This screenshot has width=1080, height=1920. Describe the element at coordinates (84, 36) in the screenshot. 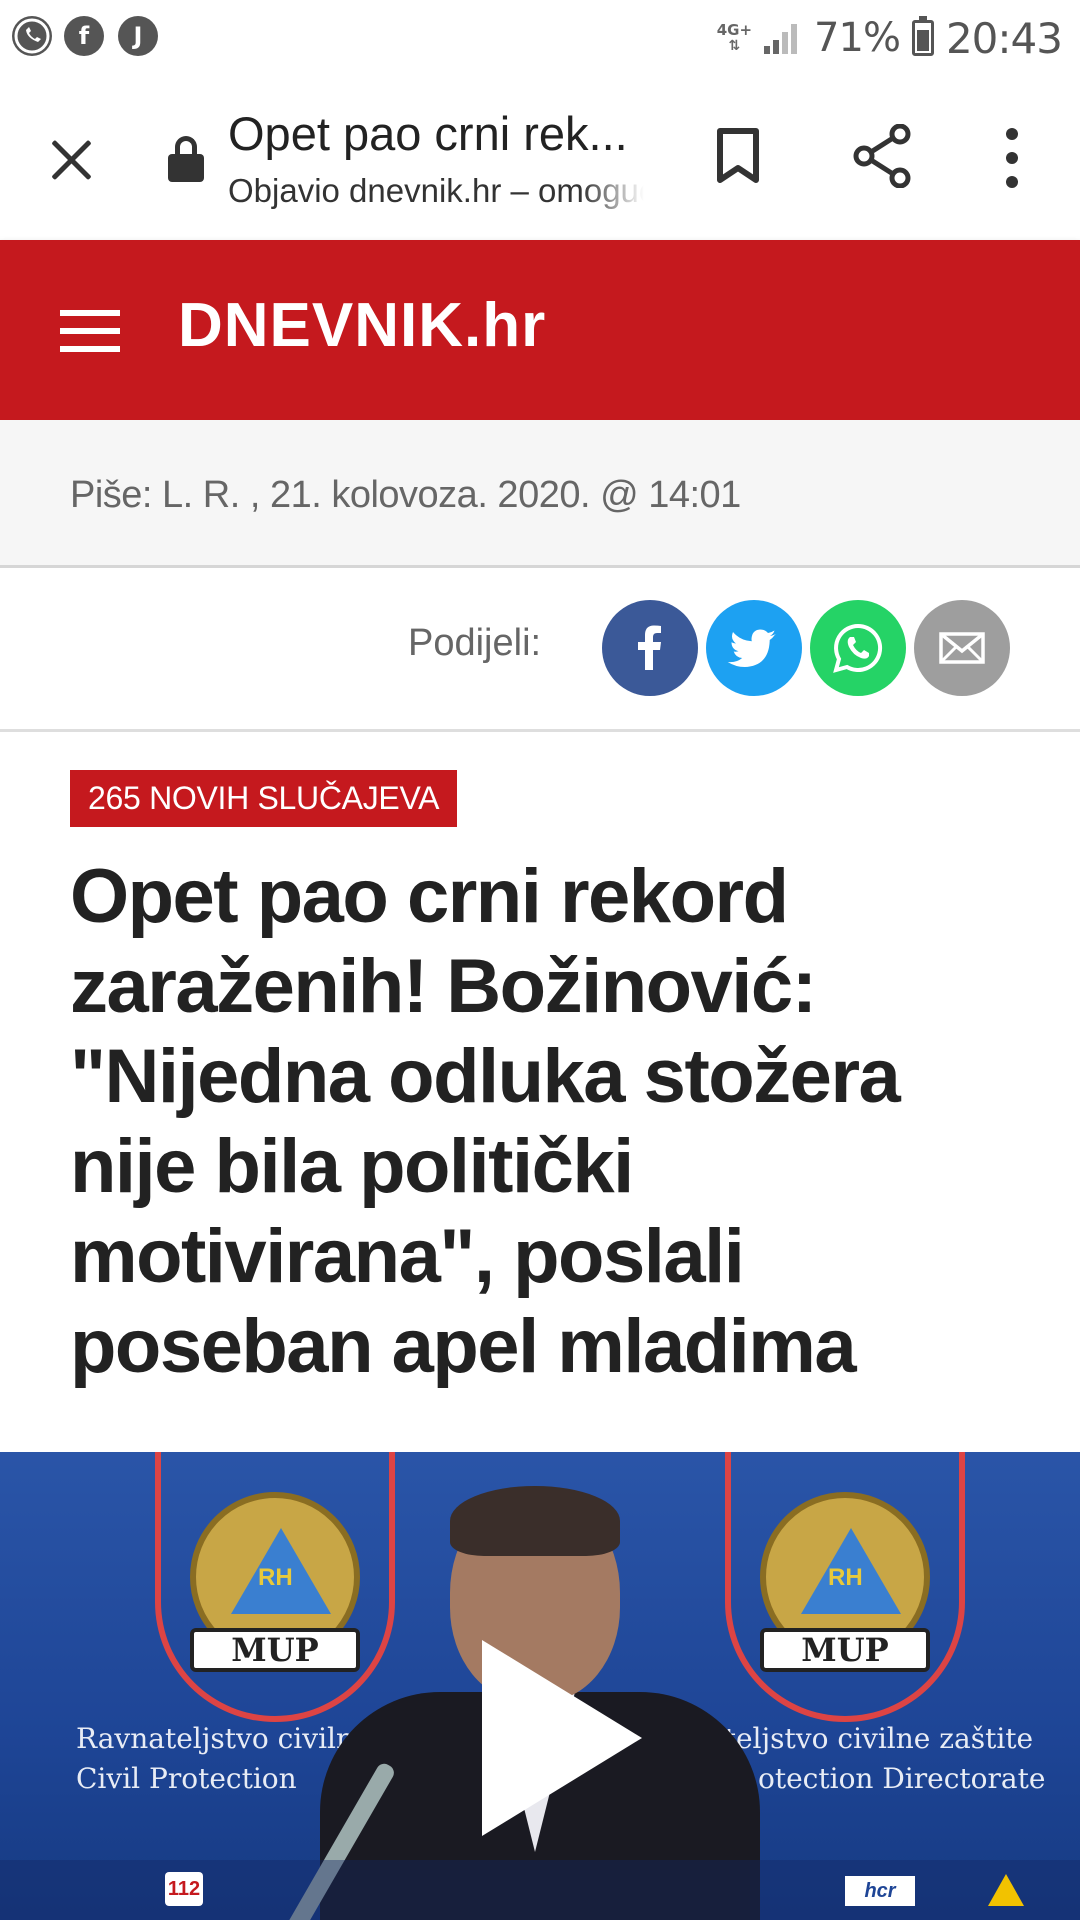

I see `facebook-icon: f` at that location.